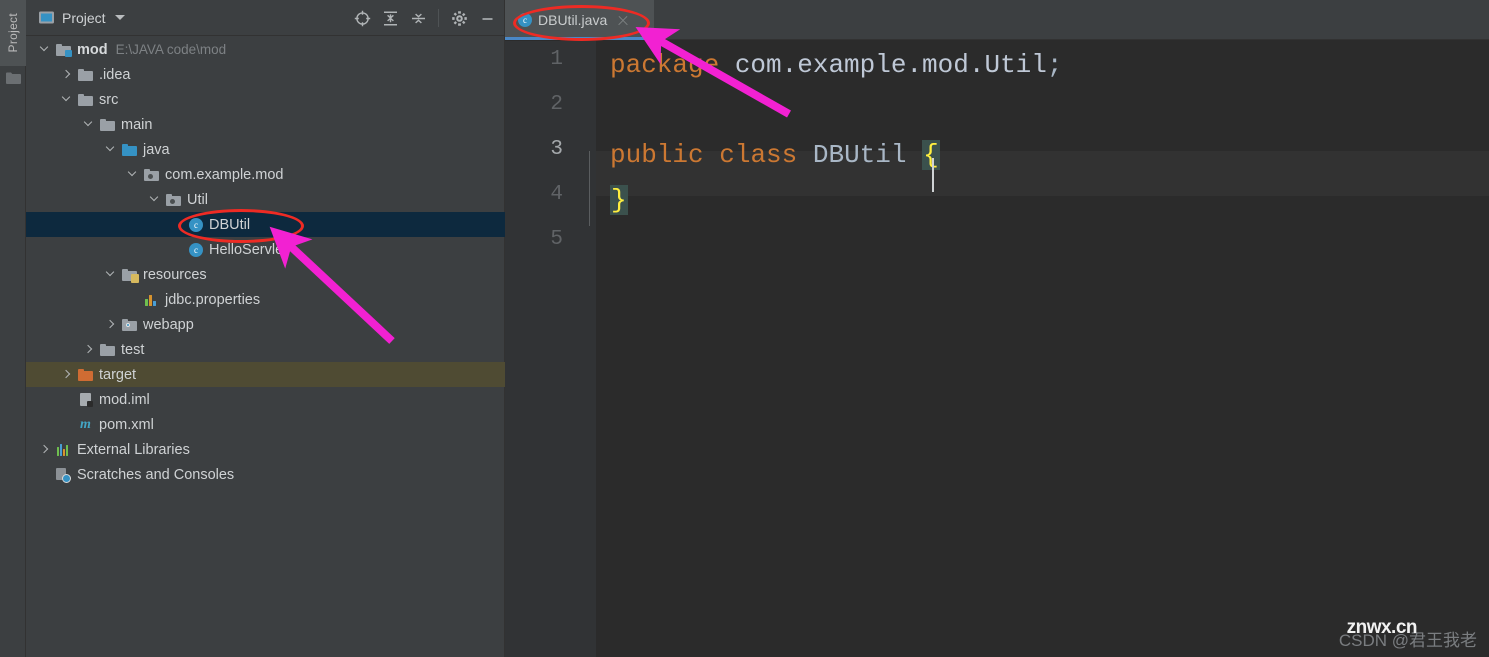 The height and width of the screenshot is (657, 1489). What do you see at coordinates (775, 155) in the screenshot?
I see `code-line-3: public class DBUtil {` at bounding box center [775, 155].